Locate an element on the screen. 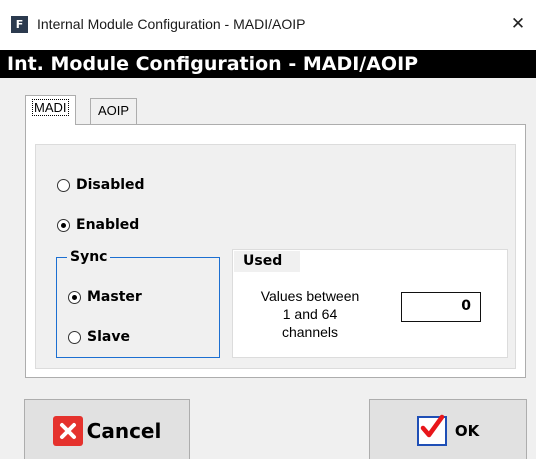 The width and height of the screenshot is (536, 459). disabled-radio-circle is located at coordinates (63, 185).